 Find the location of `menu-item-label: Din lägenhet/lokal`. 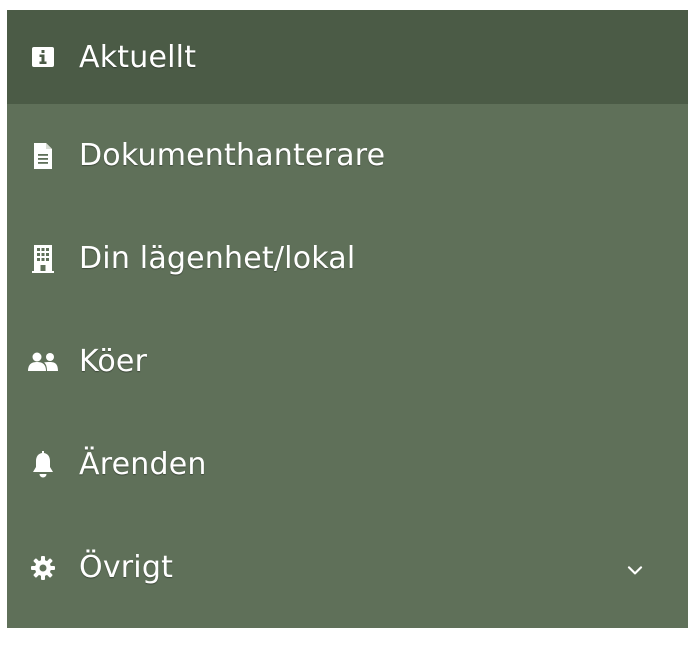

menu-item-label: Din lägenhet/lokal is located at coordinates (217, 258).